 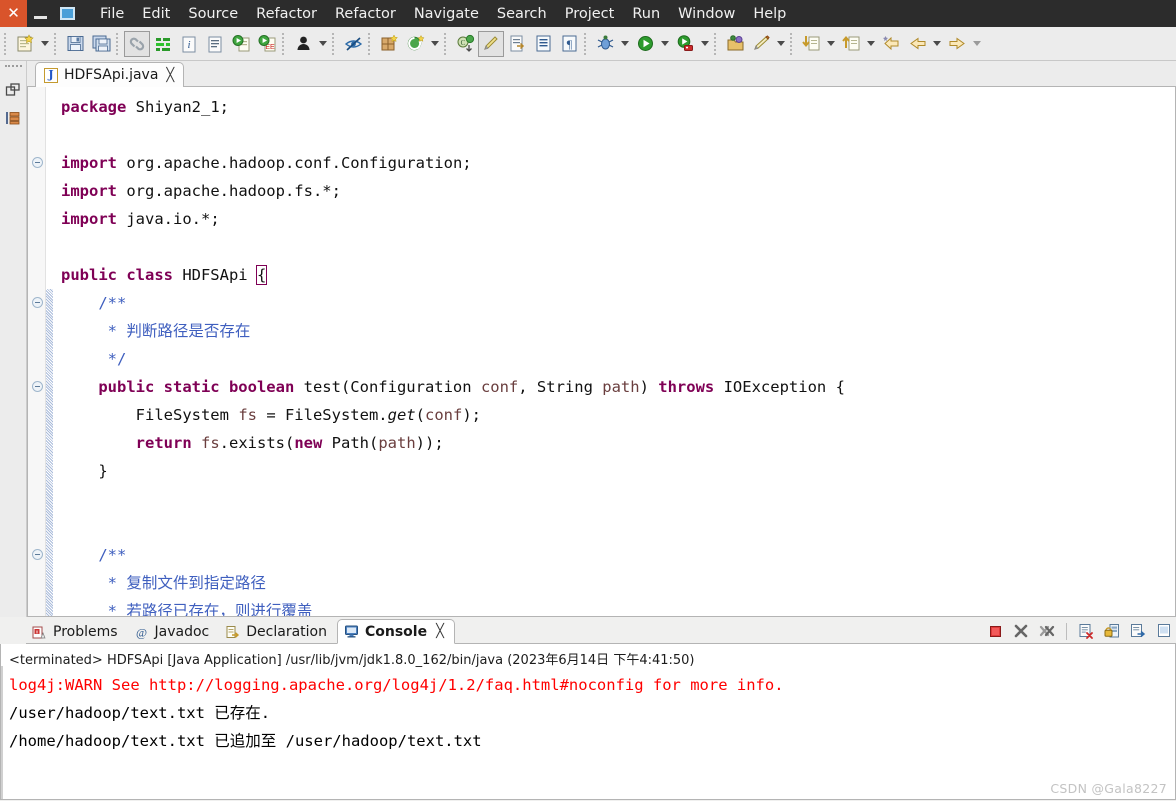 What do you see at coordinates (590, 14) in the screenshot?
I see `menu-item-project: Project` at bounding box center [590, 14].